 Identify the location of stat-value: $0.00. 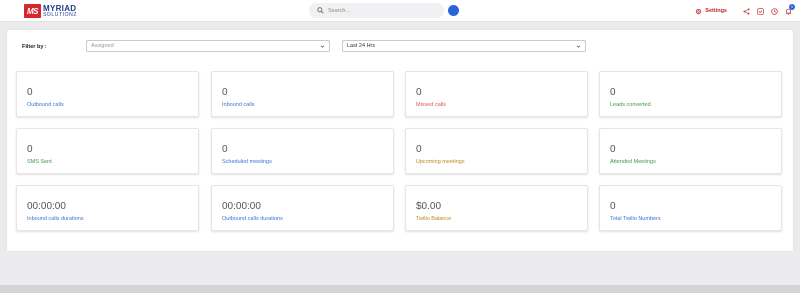
(429, 206).